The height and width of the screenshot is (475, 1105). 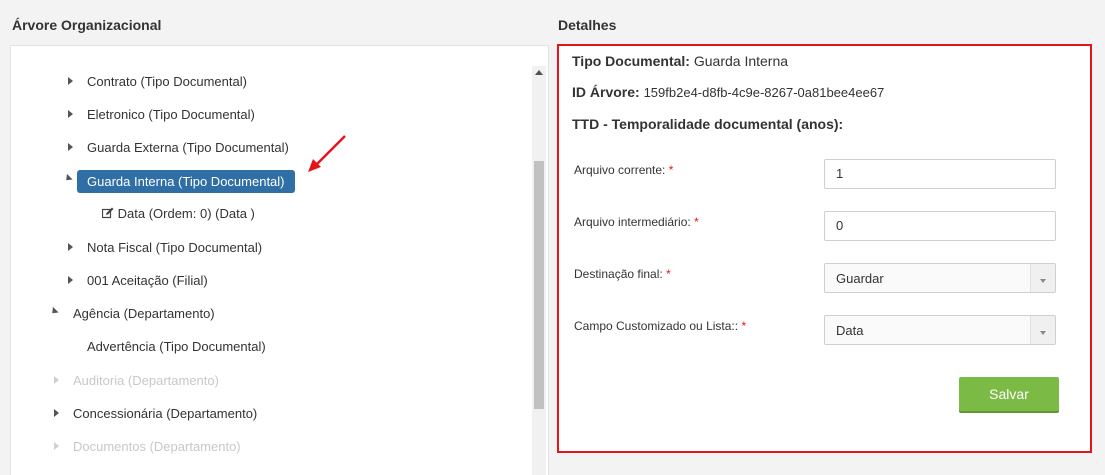 I want to click on tree-node-label: Guarda Externa (Tipo Documental), so click(x=188, y=147).